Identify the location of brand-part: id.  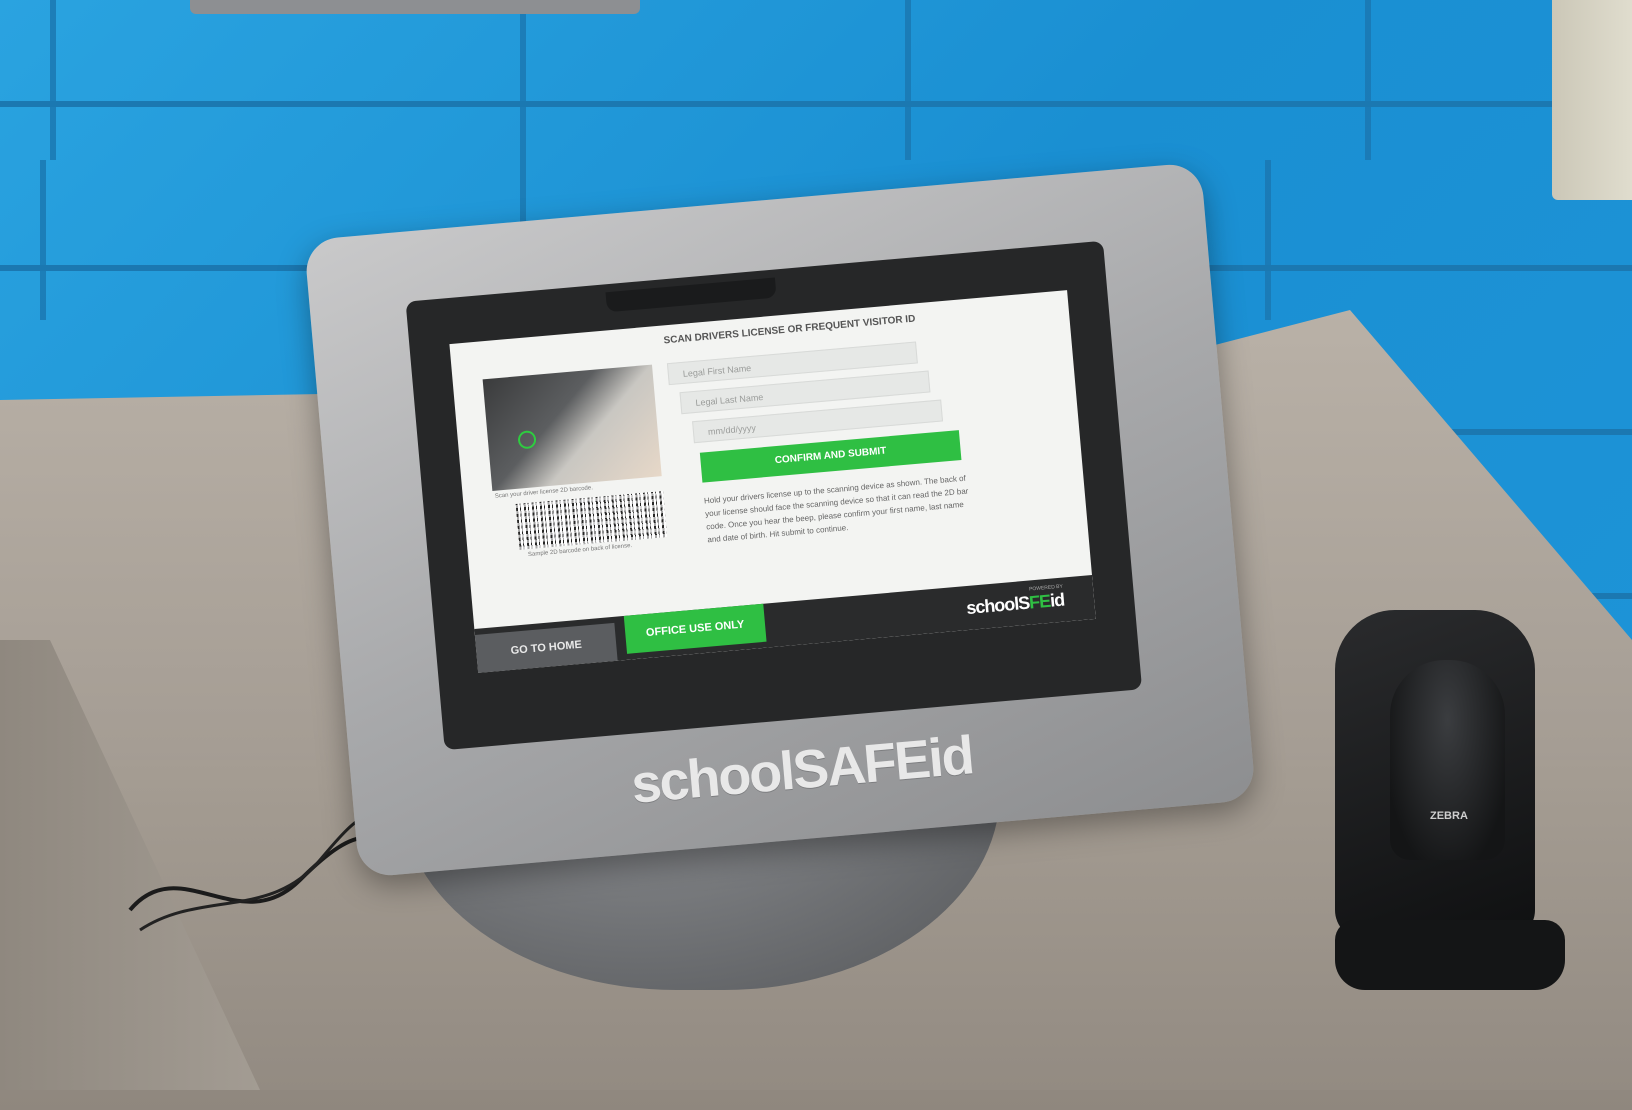
(1057, 600).